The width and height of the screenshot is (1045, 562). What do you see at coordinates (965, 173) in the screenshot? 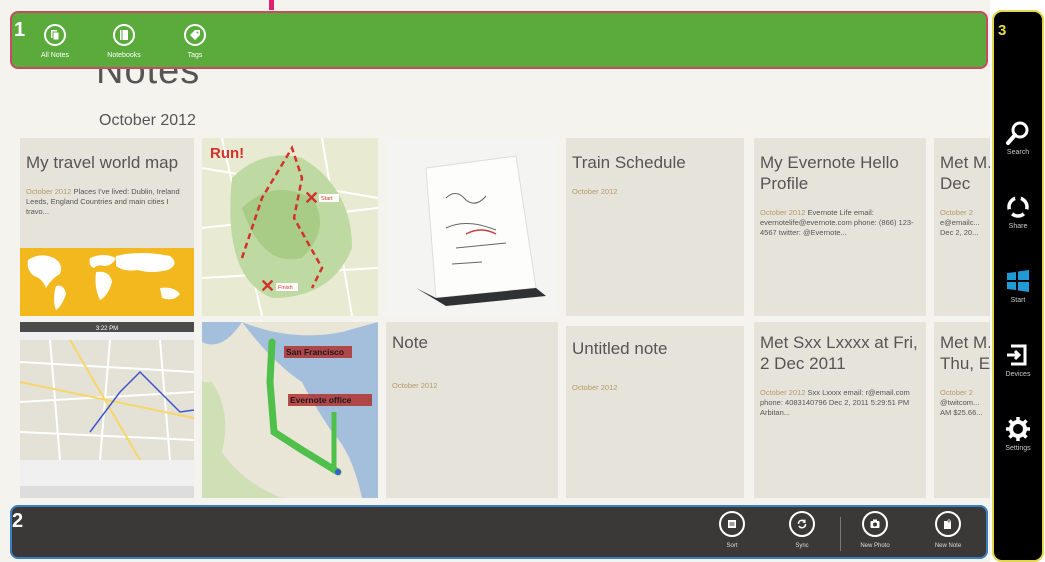
I see `tile-title: Met M... 2 Dec` at bounding box center [965, 173].